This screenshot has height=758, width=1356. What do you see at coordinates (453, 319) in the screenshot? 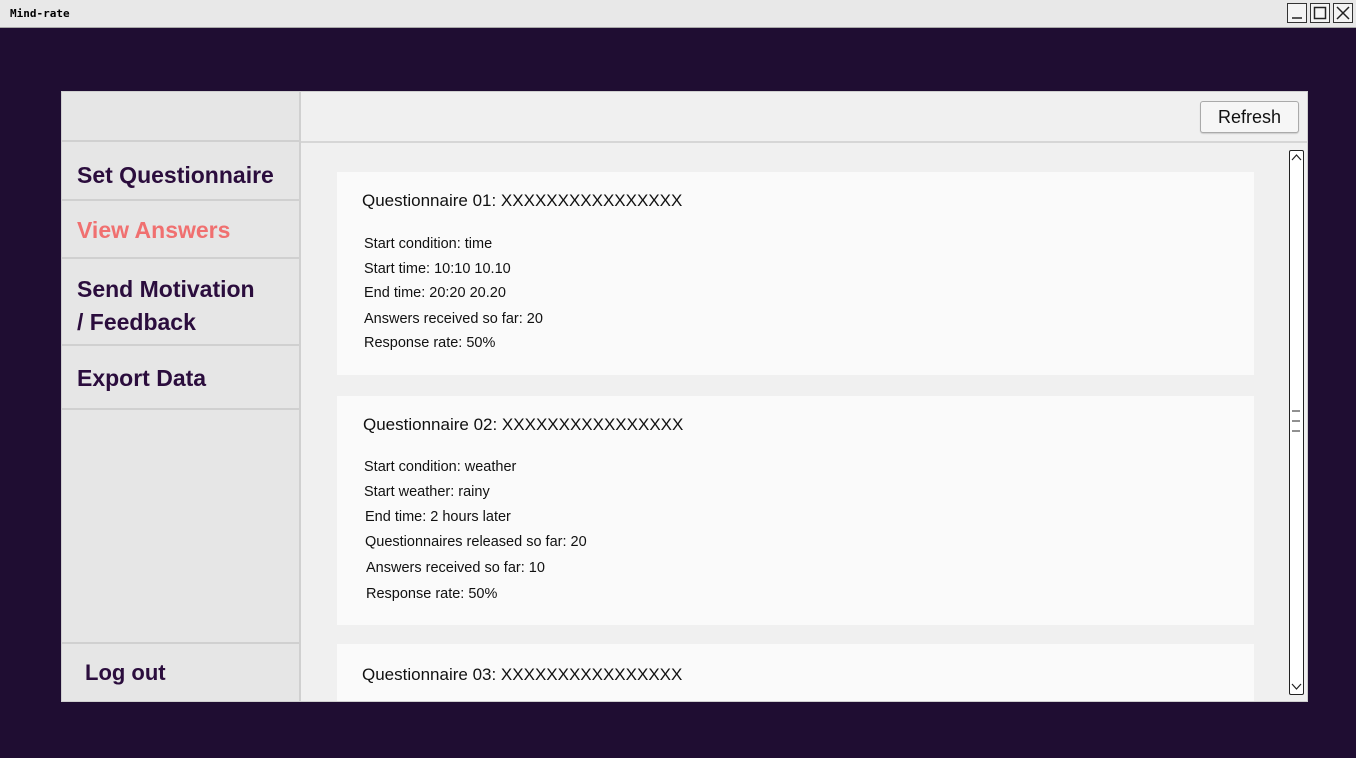
I see `questionnaire-detail: Answers received so far: 20` at bounding box center [453, 319].